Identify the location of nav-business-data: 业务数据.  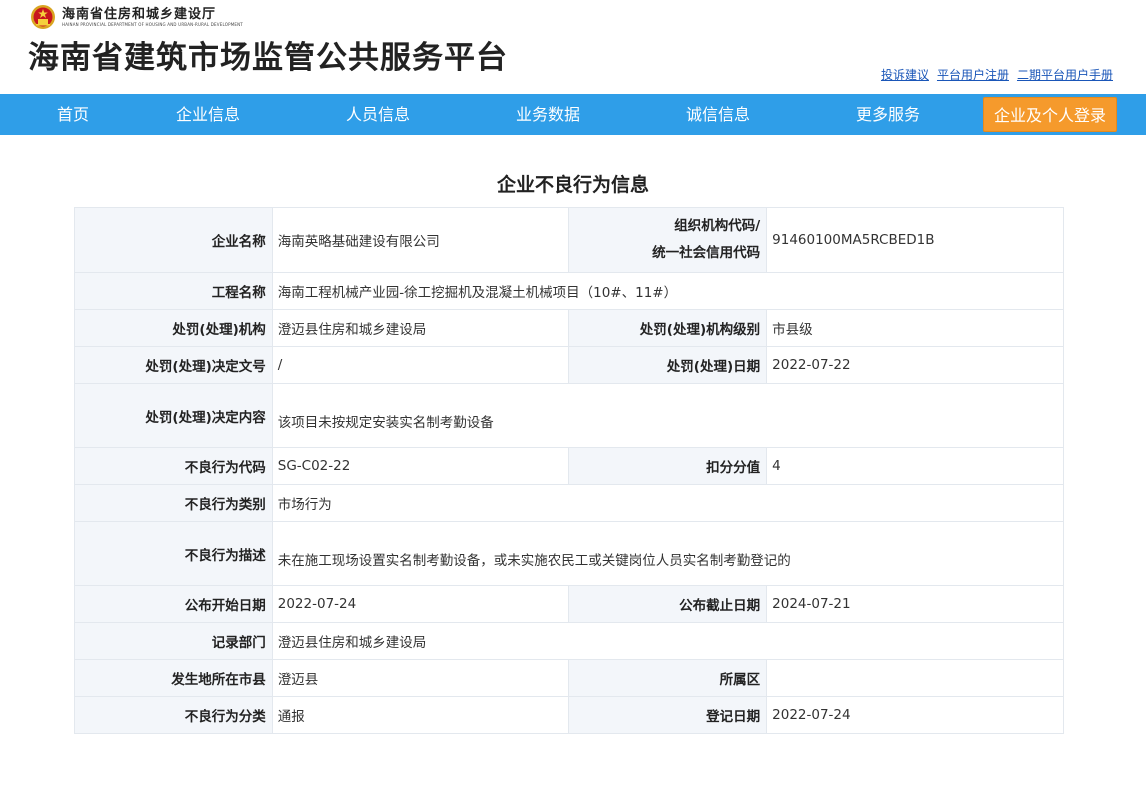
(548, 114).